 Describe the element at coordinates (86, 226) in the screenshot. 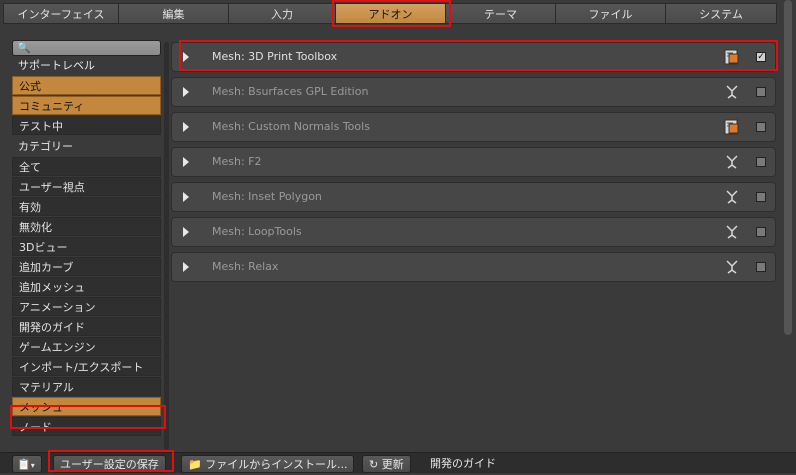

I see `category-disabled: 無効化` at that location.